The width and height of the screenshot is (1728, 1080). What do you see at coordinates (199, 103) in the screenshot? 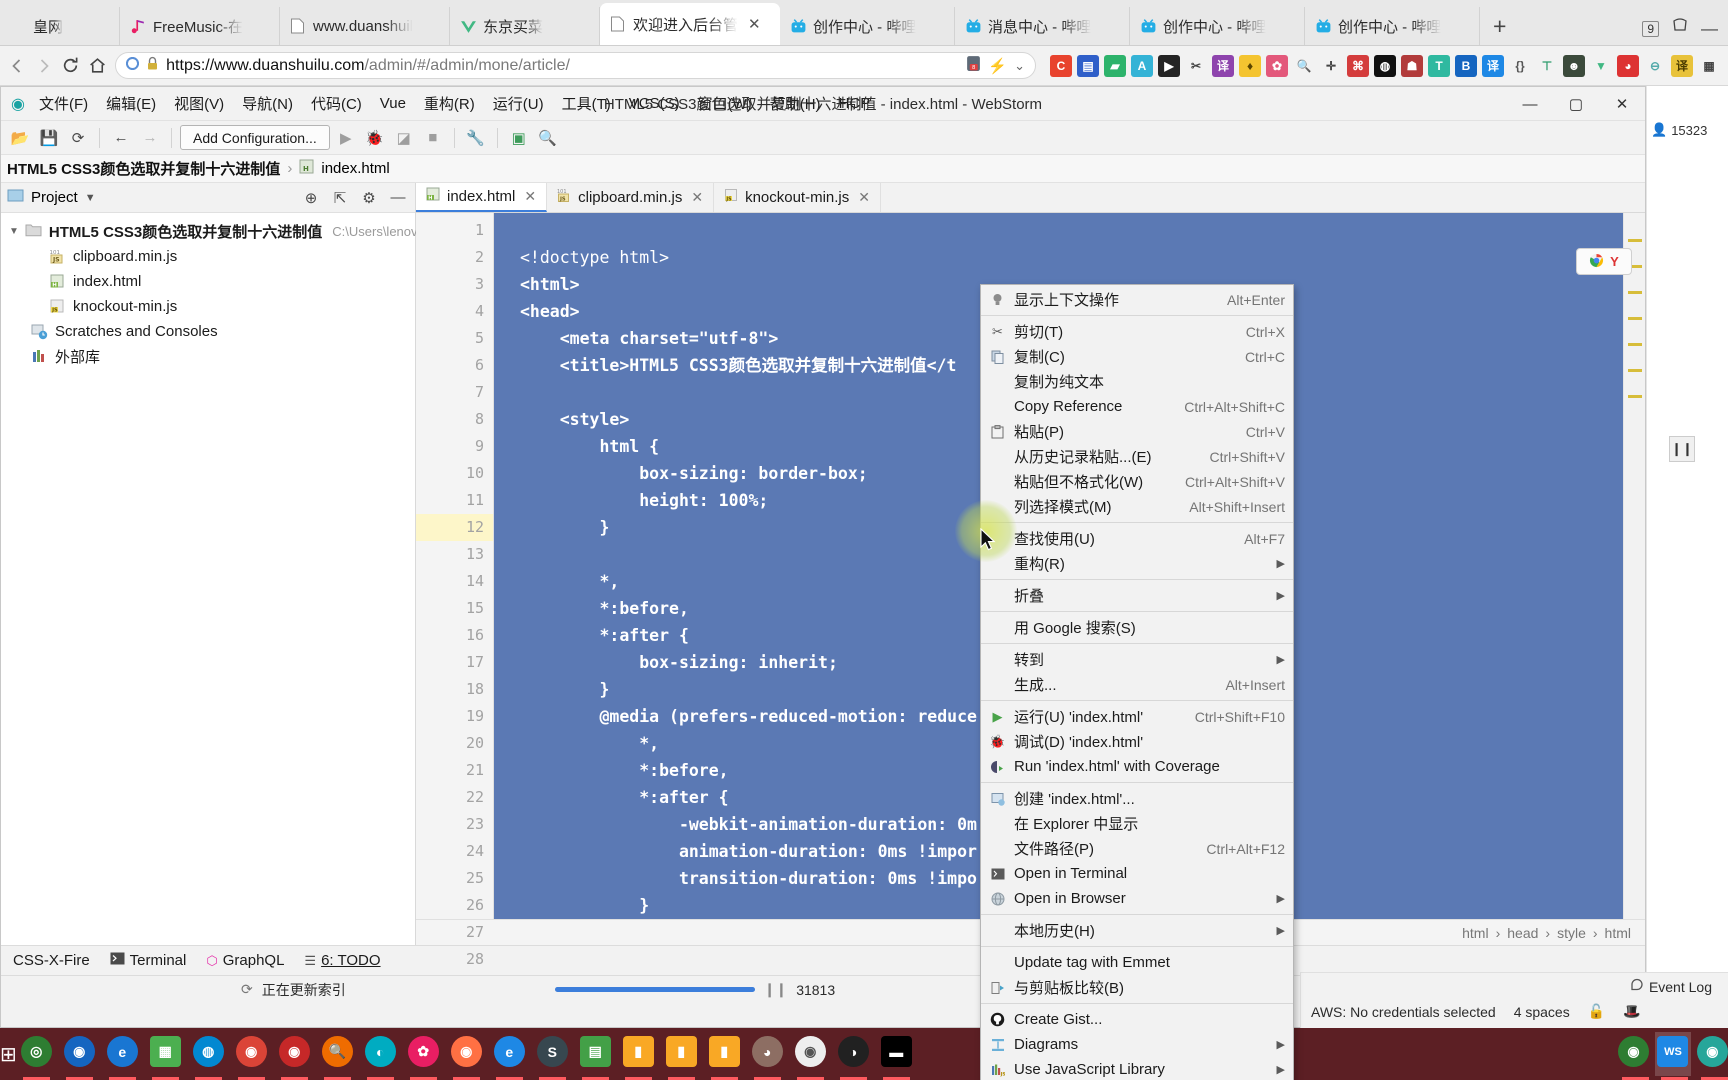
I see `menu-view: 视图(V)` at bounding box center [199, 103].